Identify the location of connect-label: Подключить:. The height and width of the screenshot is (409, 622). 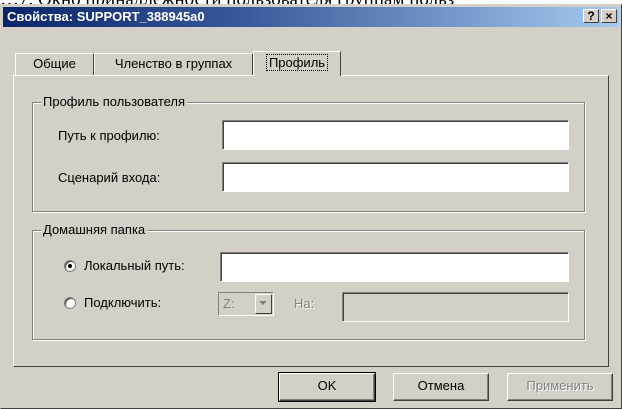
(123, 302).